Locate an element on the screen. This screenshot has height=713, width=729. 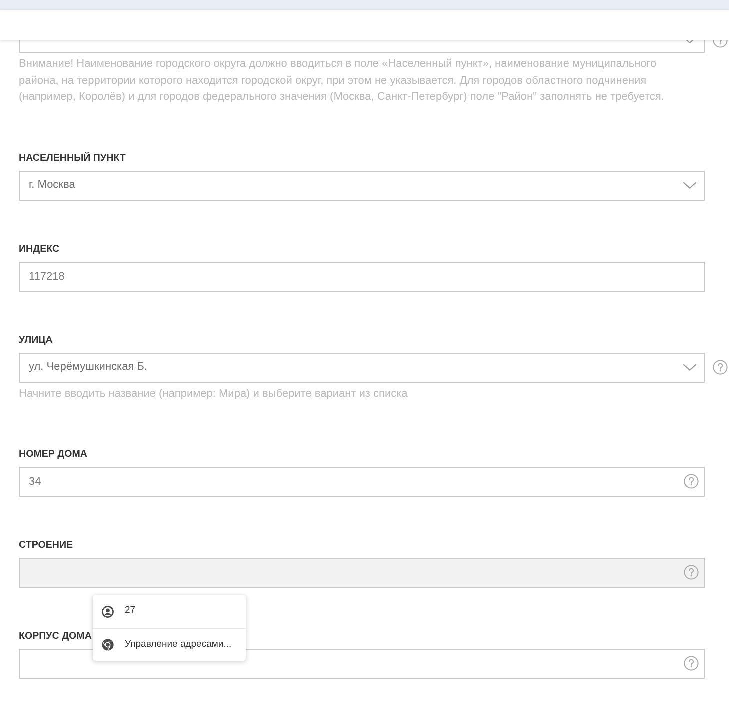
dropdown-field is located at coordinates (362, 46).